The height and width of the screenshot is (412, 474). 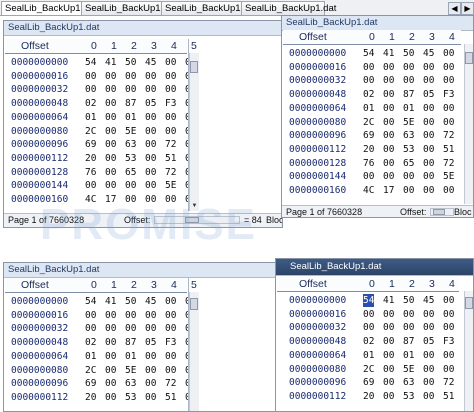 What do you see at coordinates (408, 163) in the screenshot?
I see `hex-byte-cell: 65` at bounding box center [408, 163].